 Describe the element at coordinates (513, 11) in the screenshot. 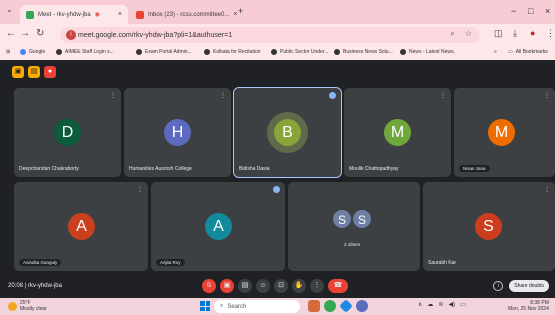

I see `minimize-button: −` at that location.